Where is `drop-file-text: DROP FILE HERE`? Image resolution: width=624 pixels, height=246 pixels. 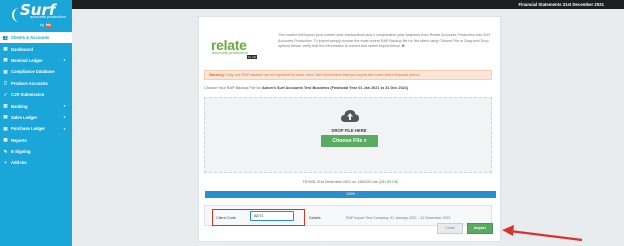 drop-file-text: DROP FILE HERE is located at coordinates (349, 130).